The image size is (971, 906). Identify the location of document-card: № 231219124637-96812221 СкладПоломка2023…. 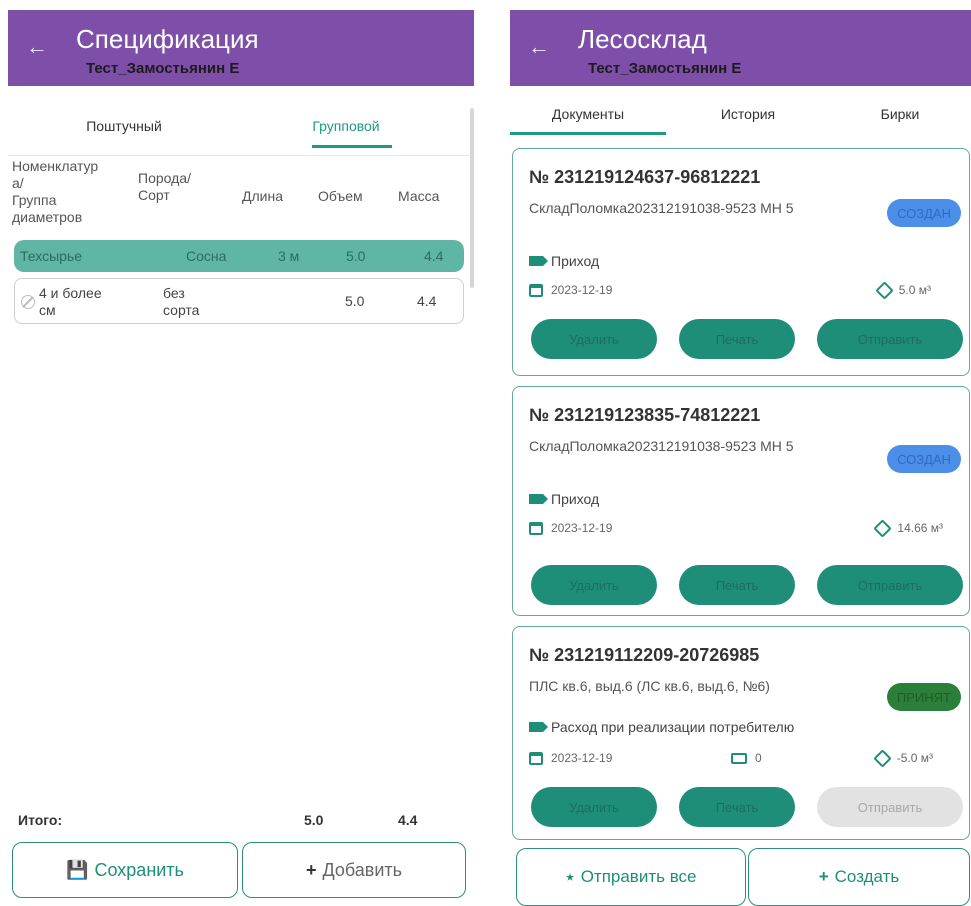
(741, 262).